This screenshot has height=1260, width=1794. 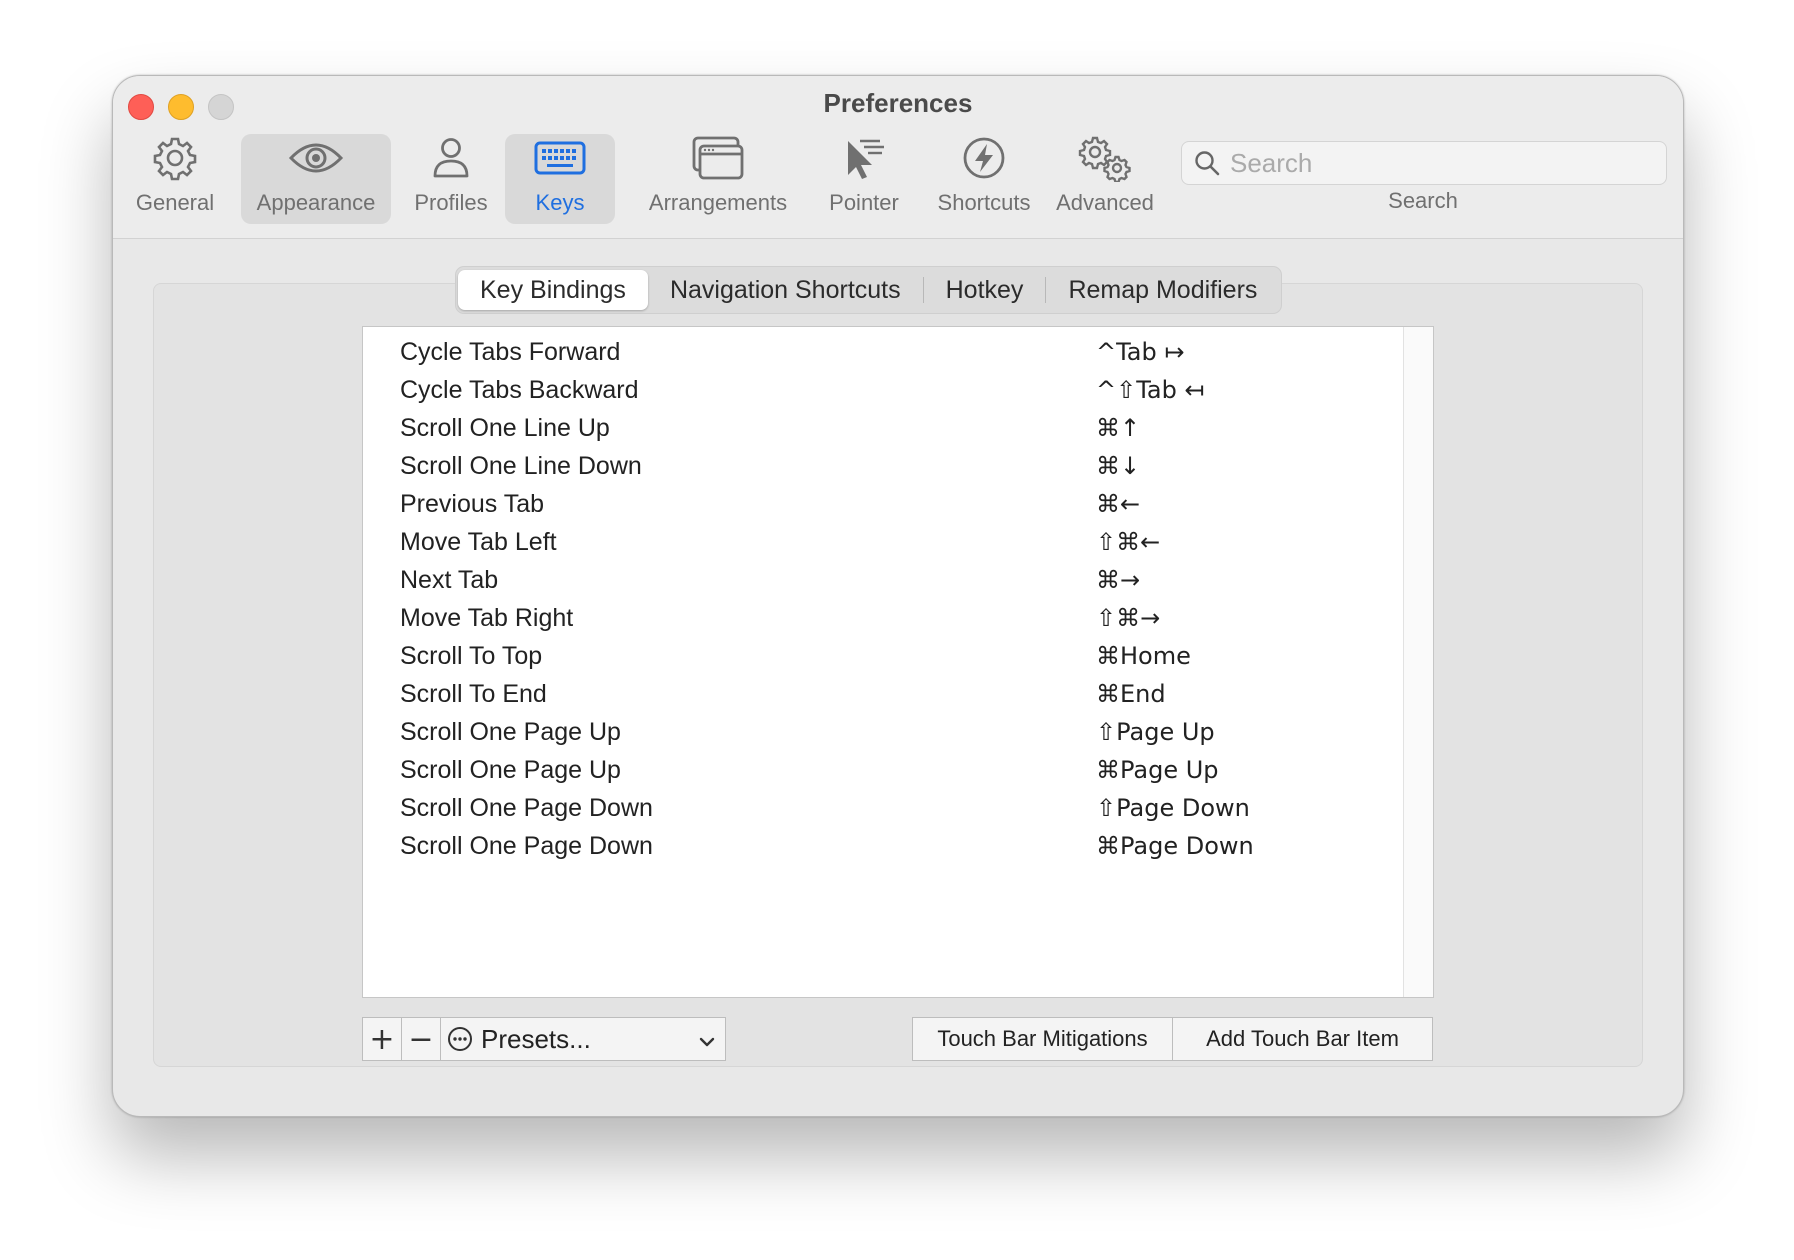 I want to click on toolbar-keys-label: Keys, so click(x=560, y=202).